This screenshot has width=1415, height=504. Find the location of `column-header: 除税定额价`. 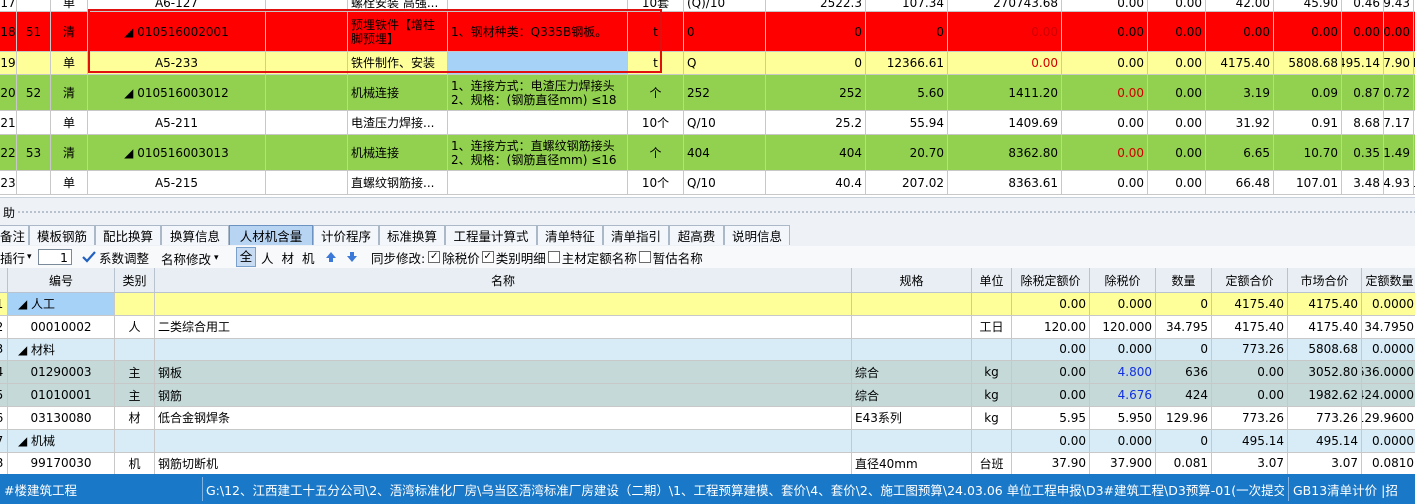

column-header: 除税定额价 is located at coordinates (1051, 280).